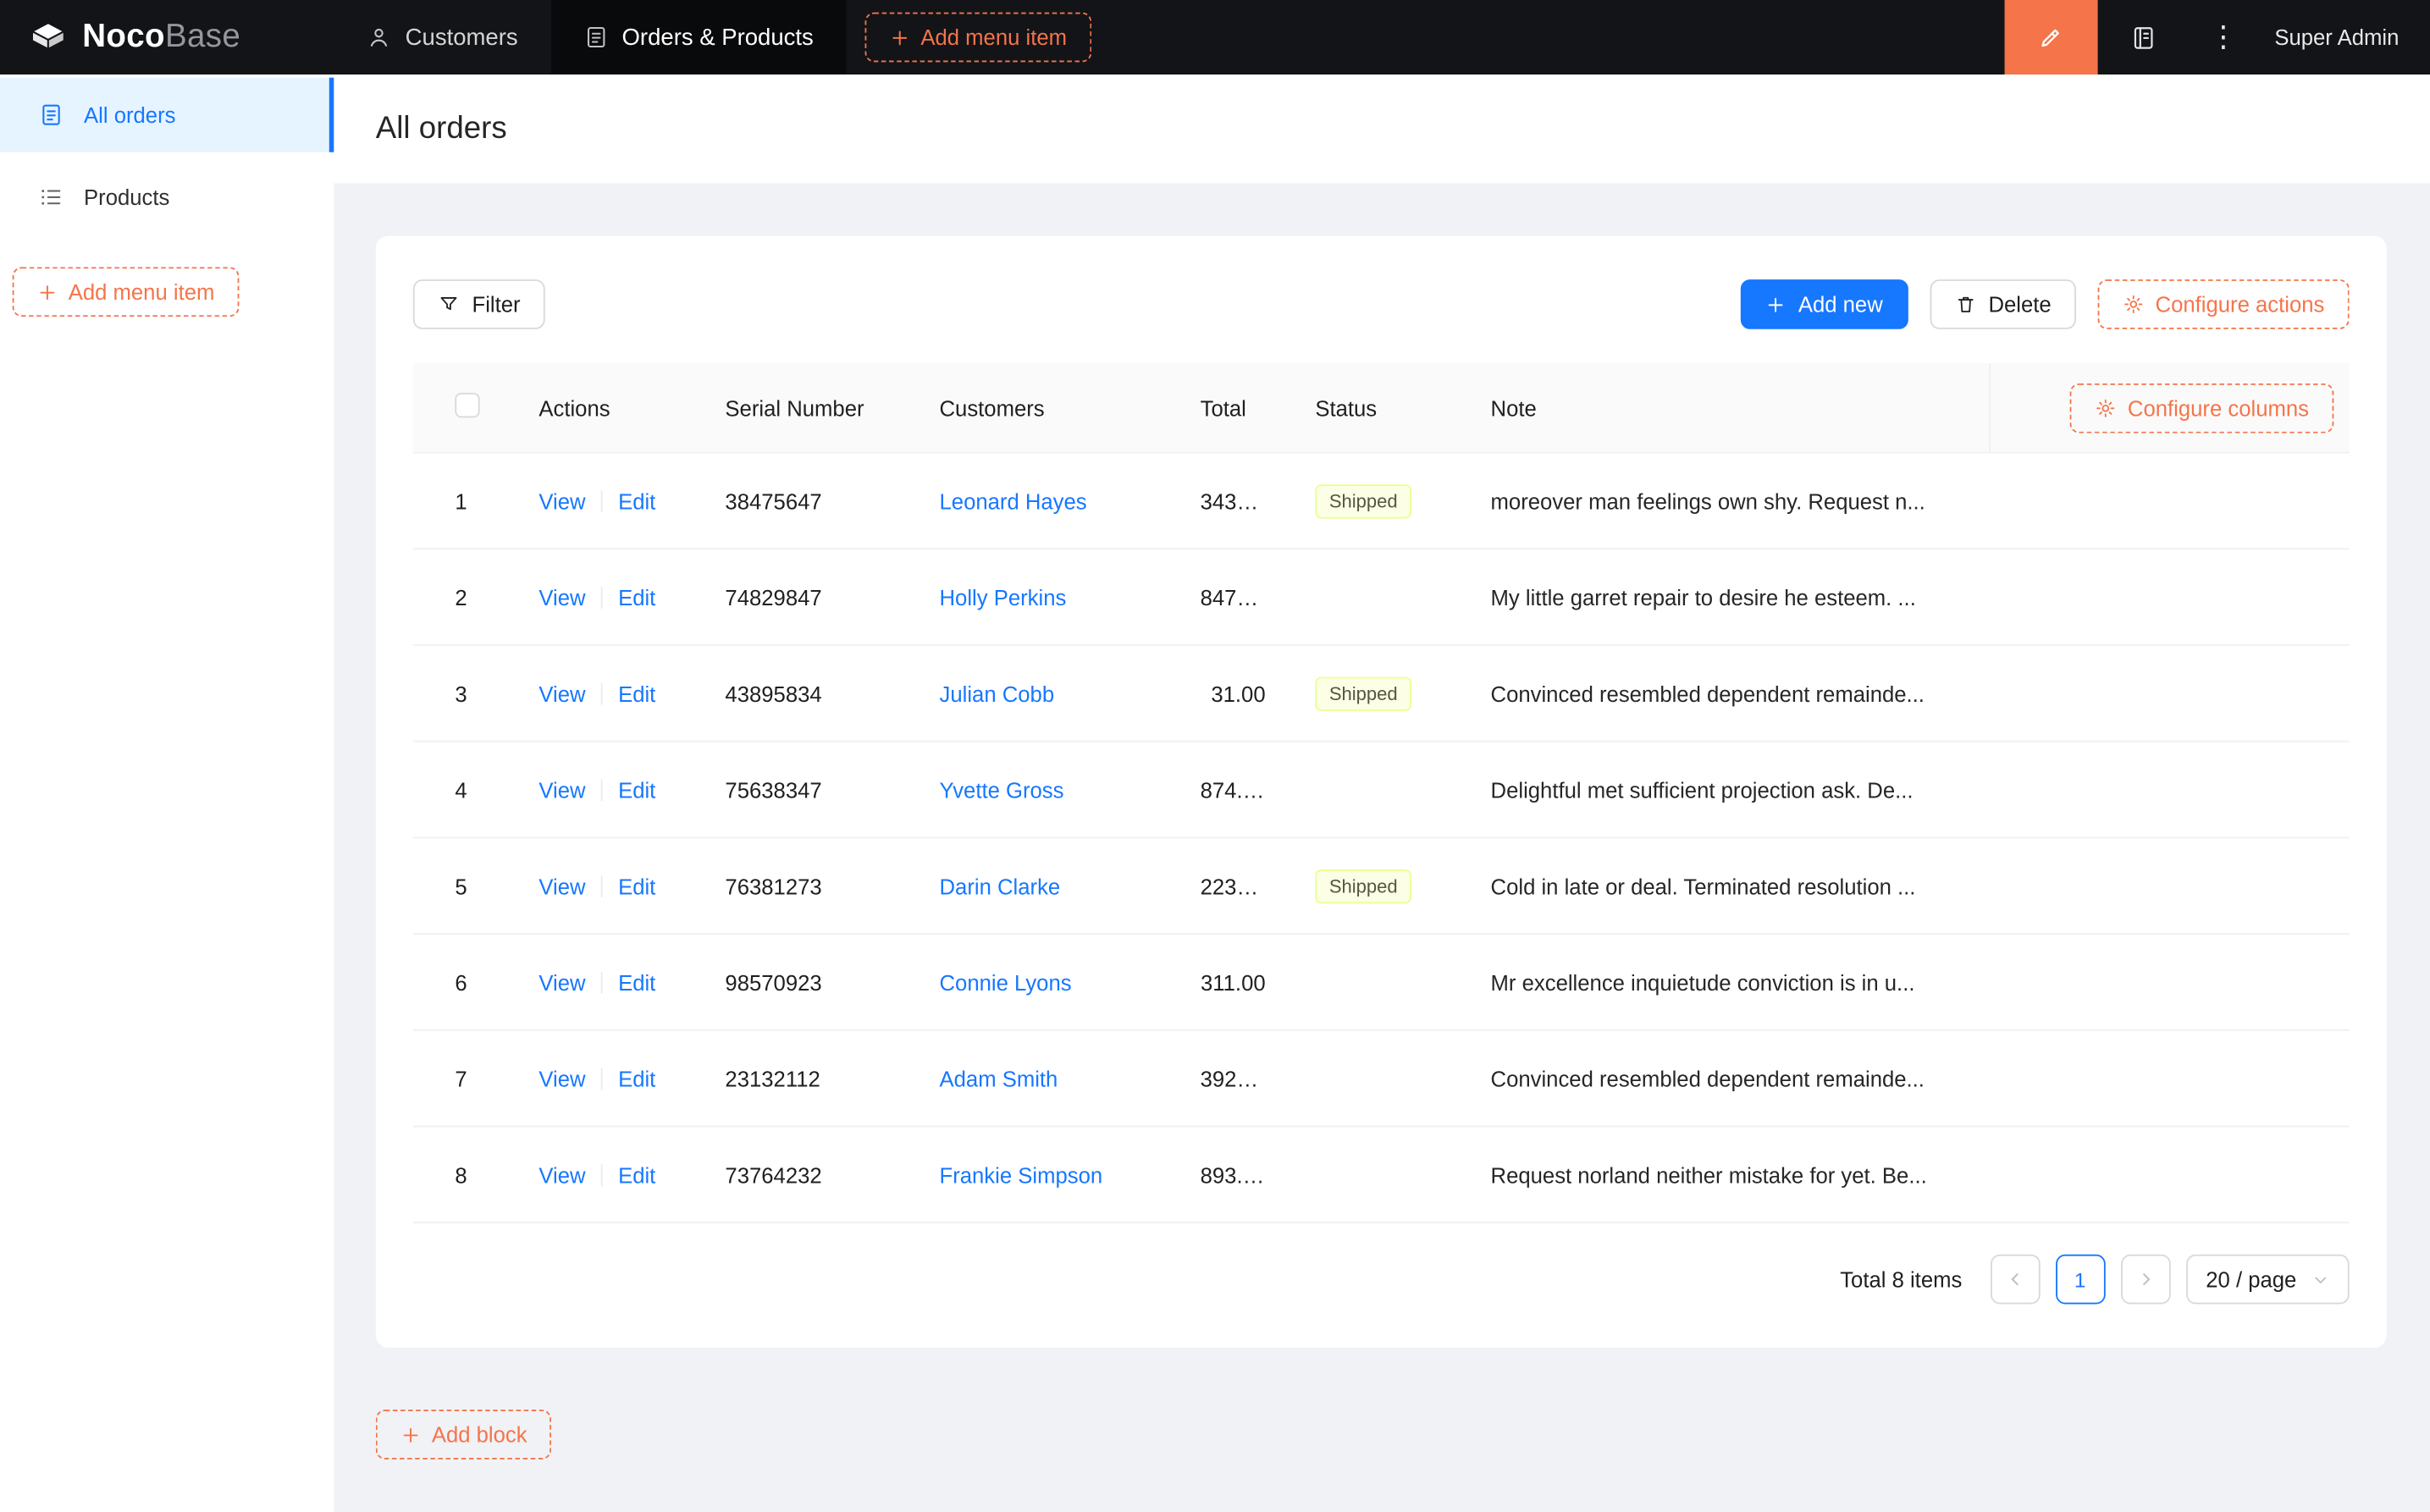  Describe the element at coordinates (1239, 597) in the screenshot. I see `total-value: 8473.00` at that location.